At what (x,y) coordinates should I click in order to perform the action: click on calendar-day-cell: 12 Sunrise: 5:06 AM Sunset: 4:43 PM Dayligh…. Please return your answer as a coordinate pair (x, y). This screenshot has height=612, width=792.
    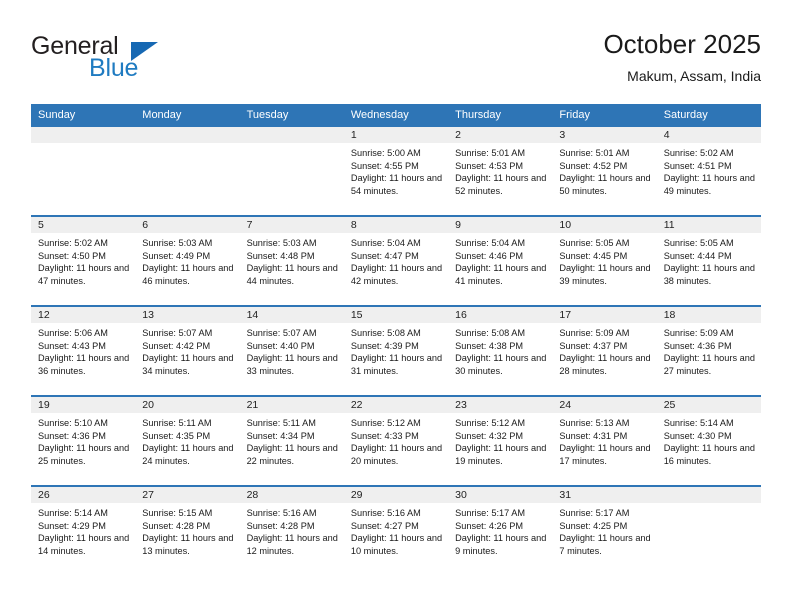
    Looking at the image, I should click on (83, 351).